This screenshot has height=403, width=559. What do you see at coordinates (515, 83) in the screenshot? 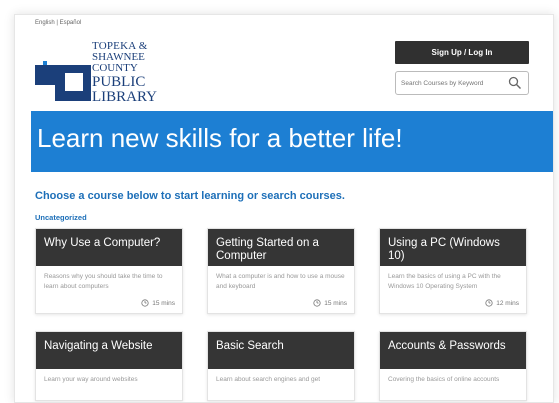
I see `magnifier-icon` at bounding box center [515, 83].